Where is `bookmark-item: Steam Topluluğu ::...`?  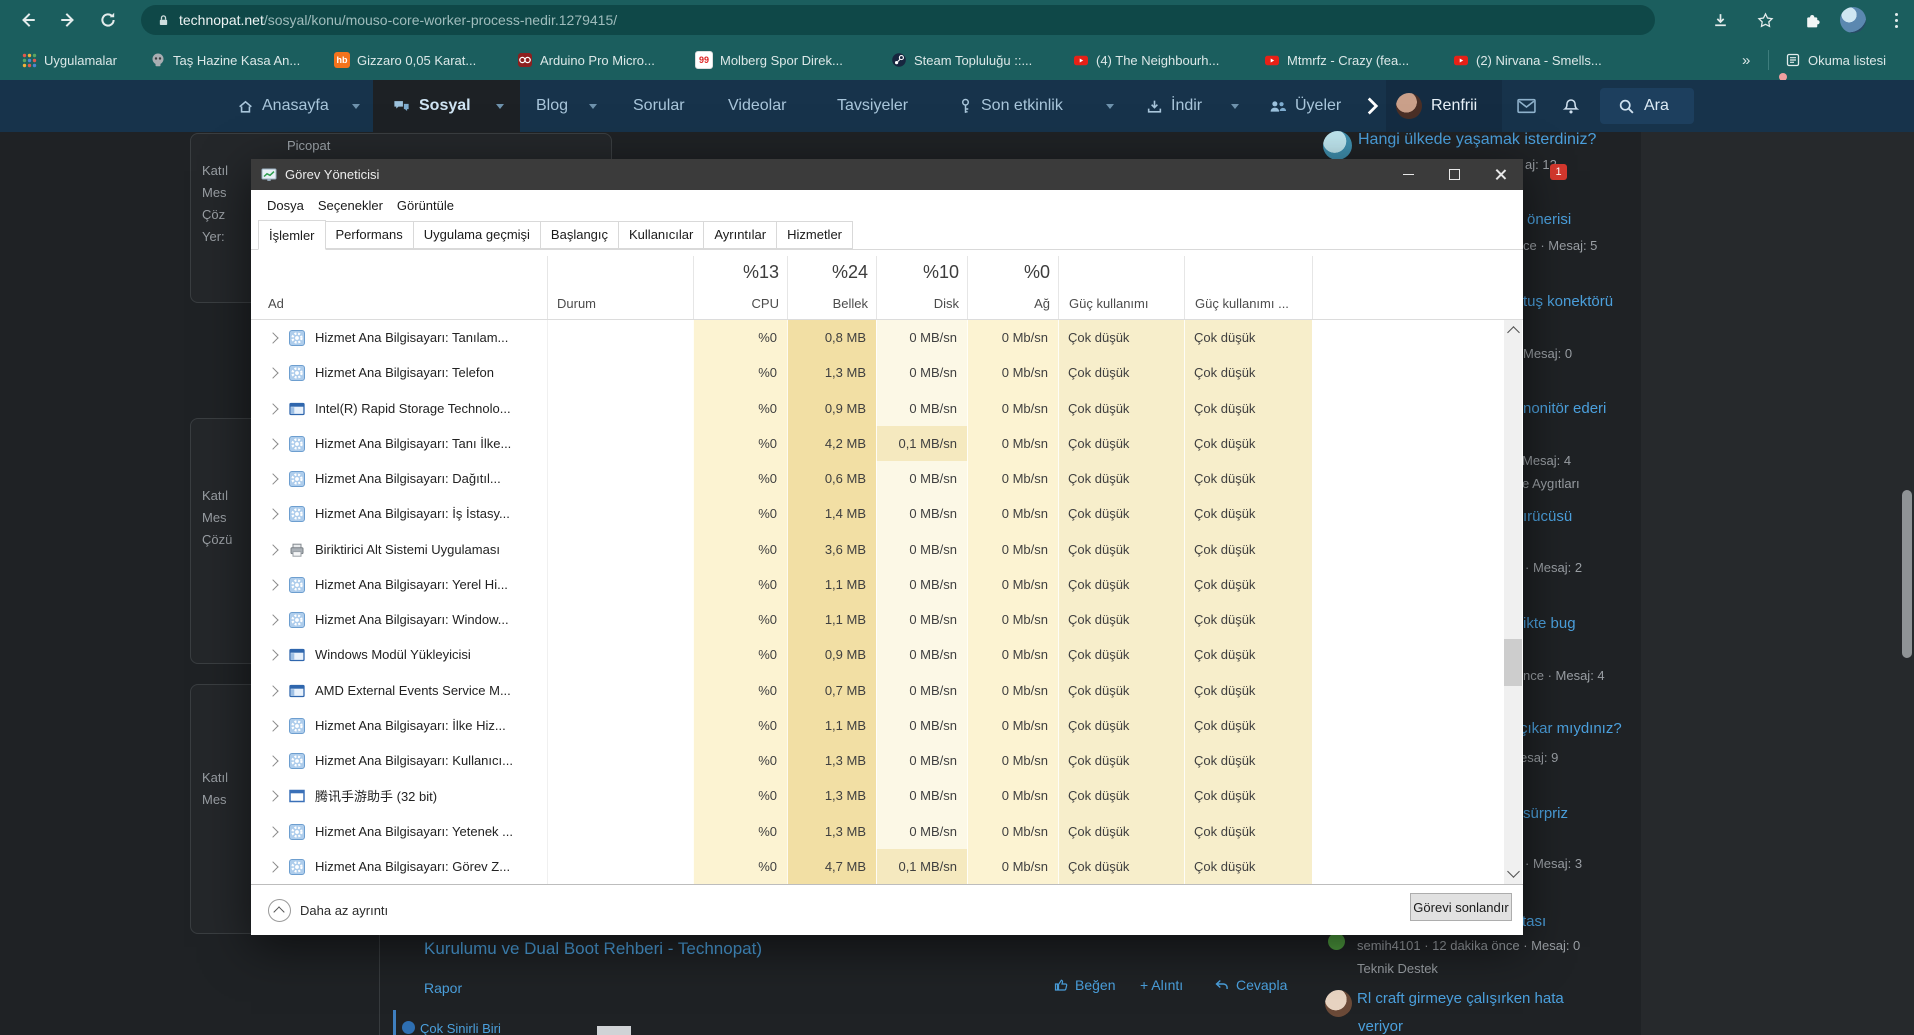 bookmark-item: Steam Topluluğu ::... is located at coordinates (961, 60).